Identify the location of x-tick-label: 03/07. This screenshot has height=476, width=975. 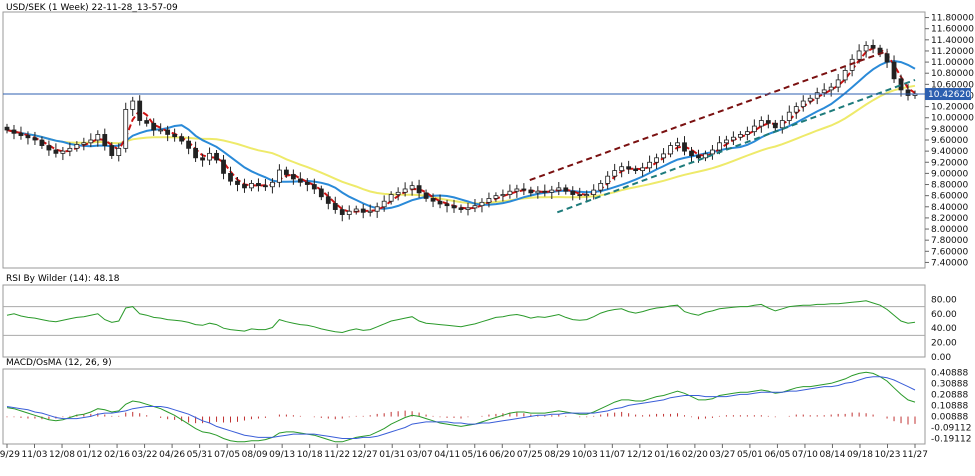
(420, 455).